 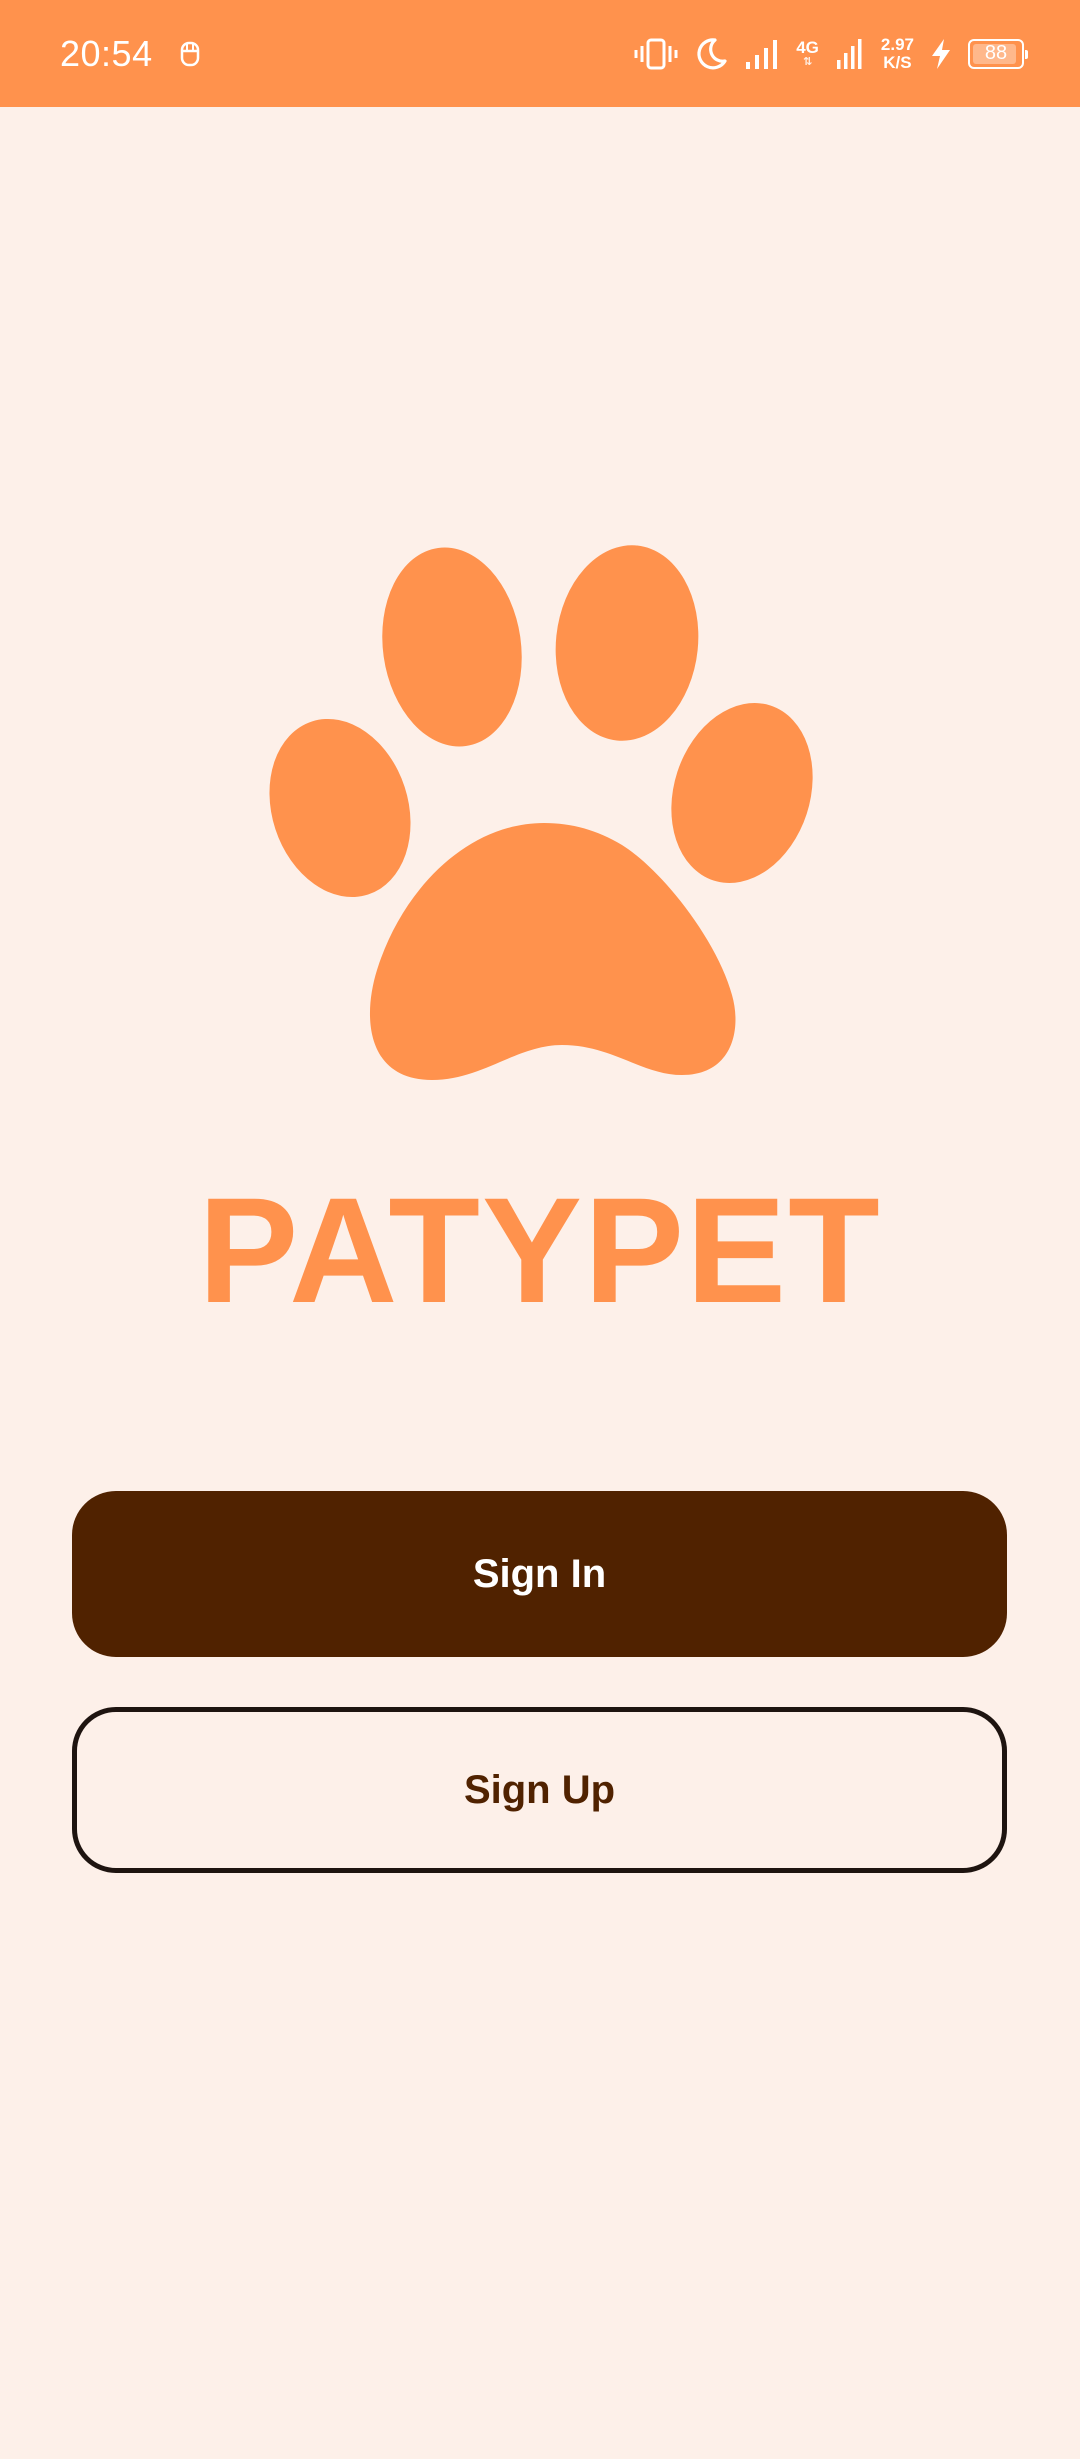 I want to click on app-name-title: PATYPET, so click(x=540, y=1250).